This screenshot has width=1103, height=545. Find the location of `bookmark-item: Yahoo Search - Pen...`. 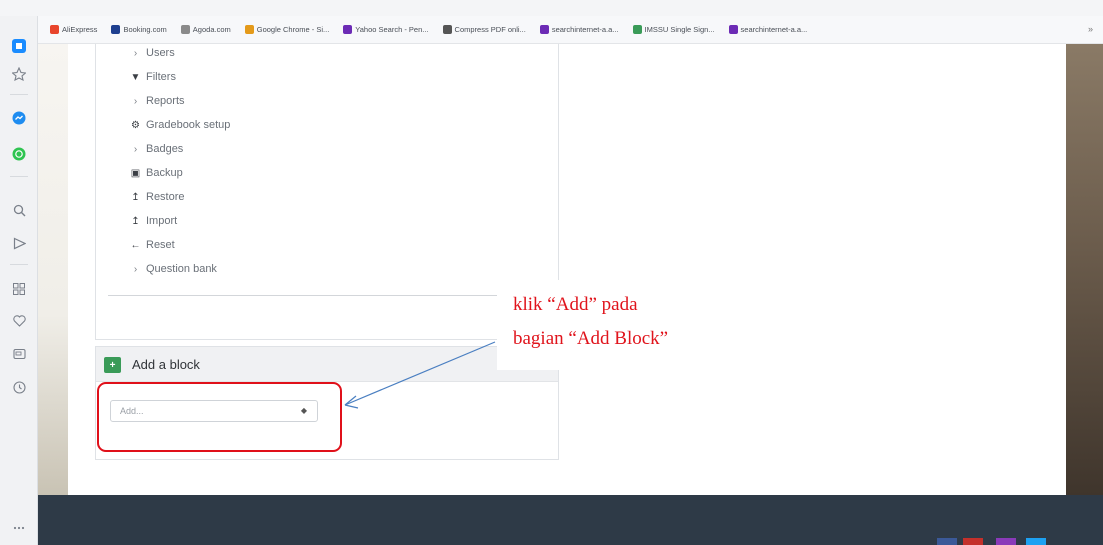

bookmark-item: Yahoo Search - Pen... is located at coordinates (386, 29).